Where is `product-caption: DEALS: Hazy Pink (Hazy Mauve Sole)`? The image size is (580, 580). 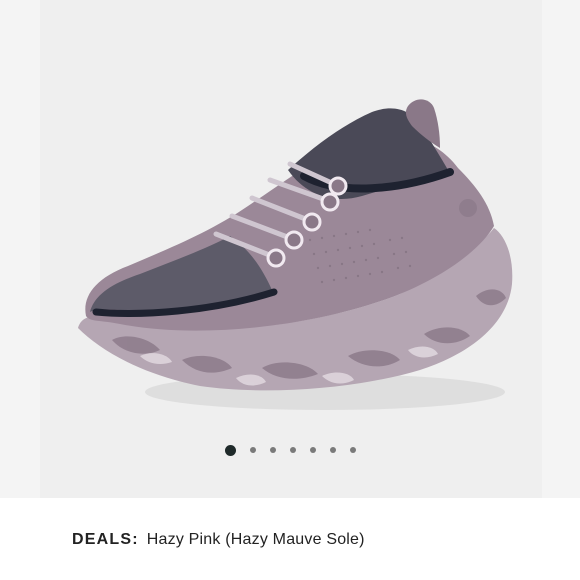 product-caption: DEALS: Hazy Pink (Hazy Mauve Sole) is located at coordinates (290, 539).